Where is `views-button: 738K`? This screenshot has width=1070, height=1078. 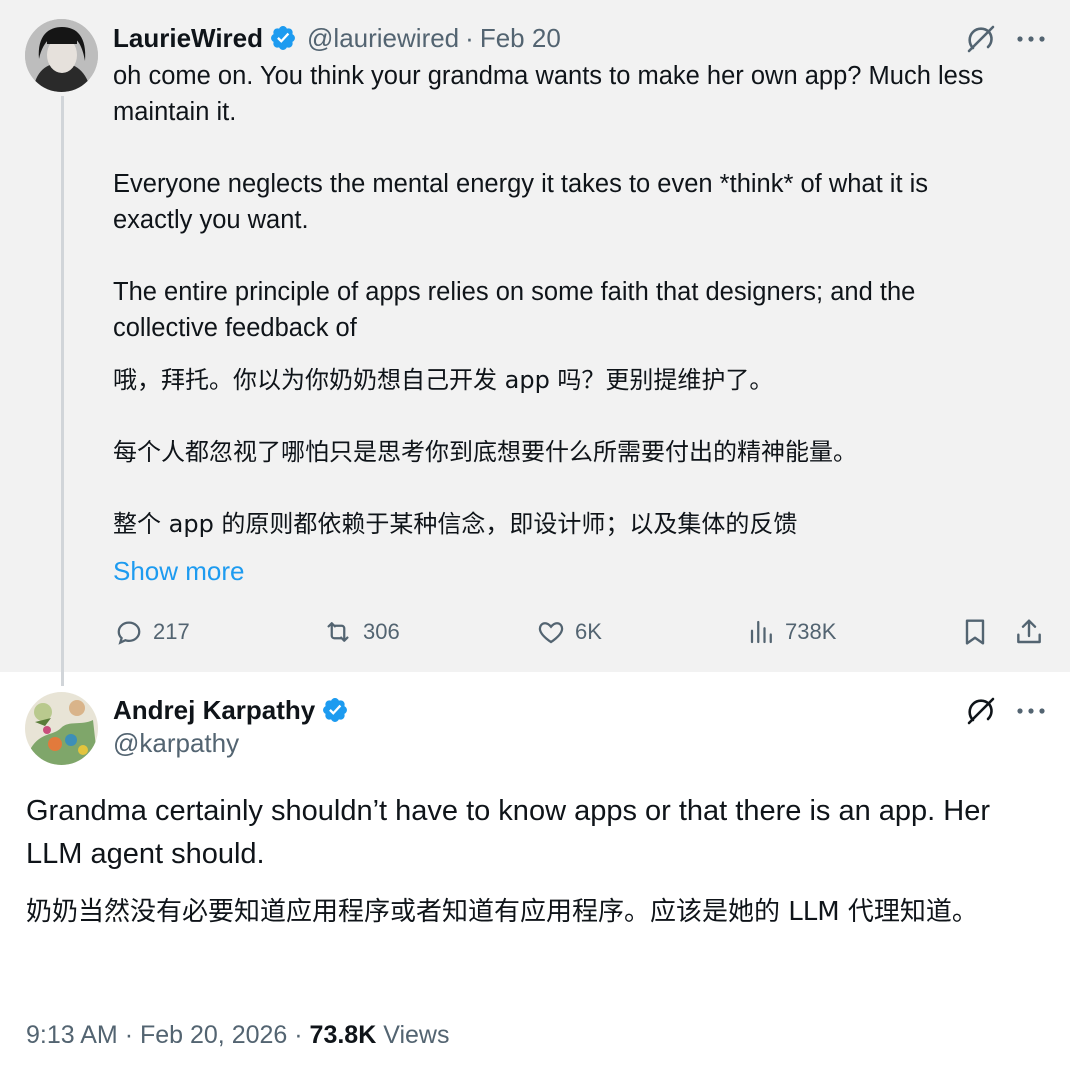
views-button: 738K is located at coordinates (791, 632).